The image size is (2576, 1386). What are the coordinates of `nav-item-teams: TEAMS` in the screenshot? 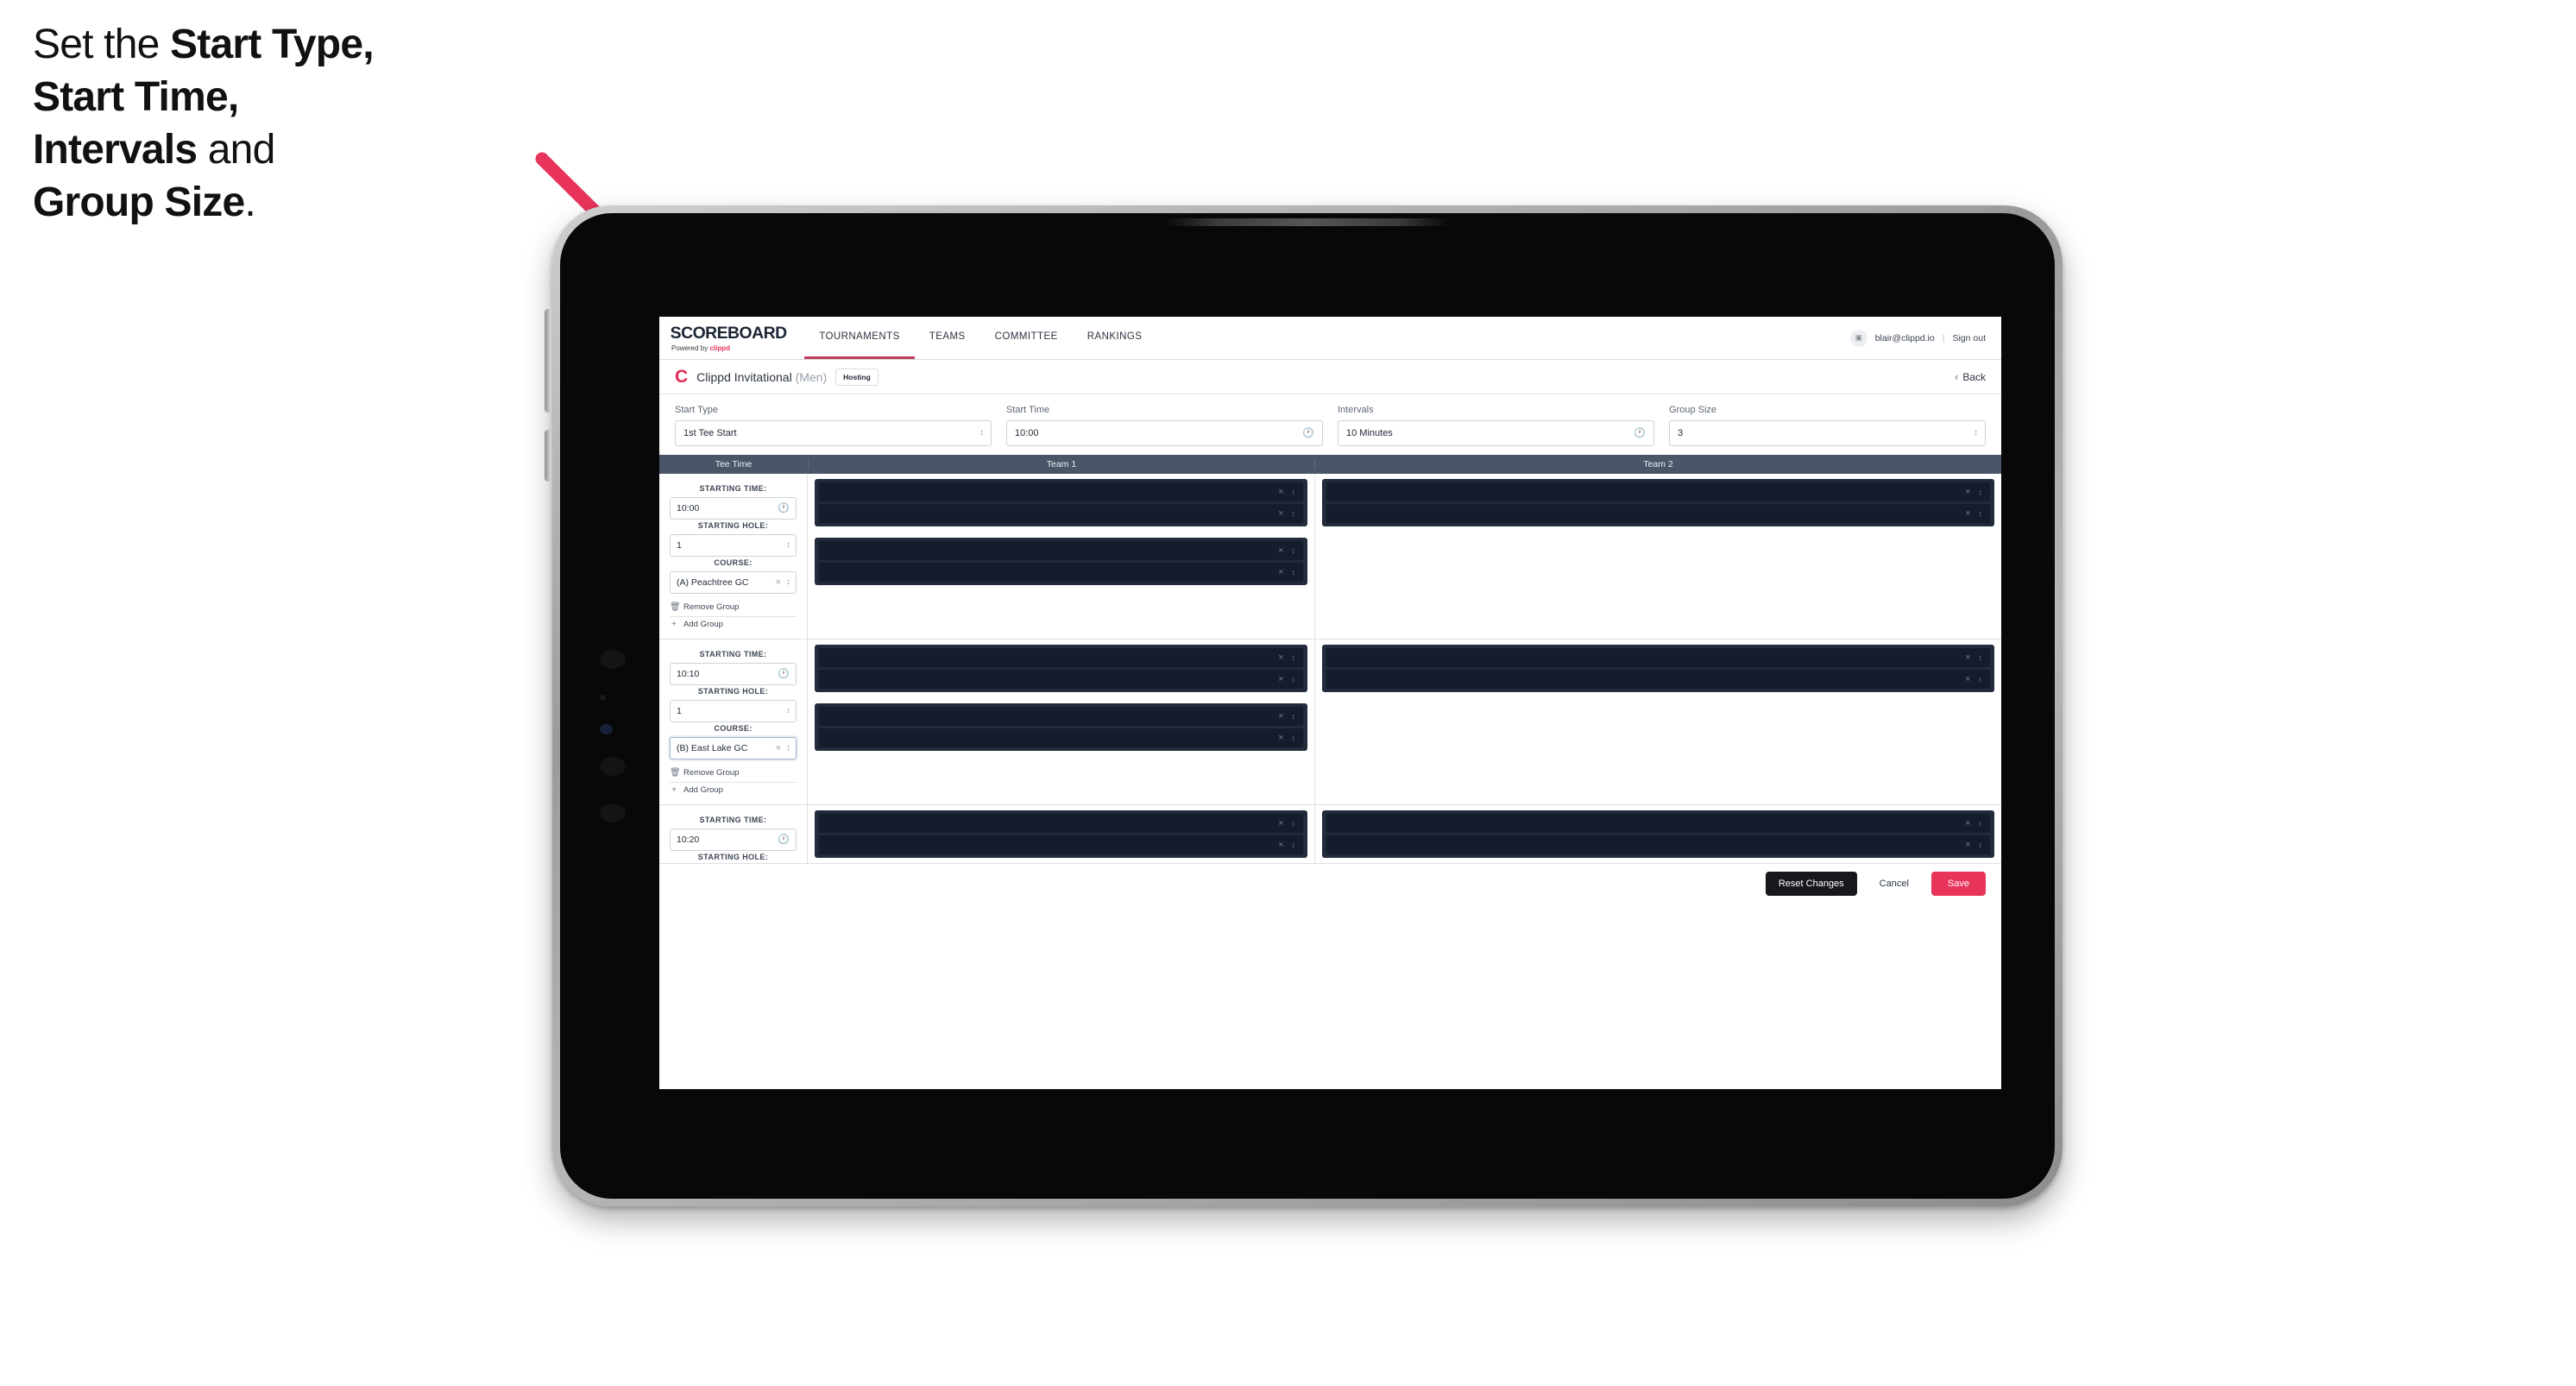 It's located at (947, 338).